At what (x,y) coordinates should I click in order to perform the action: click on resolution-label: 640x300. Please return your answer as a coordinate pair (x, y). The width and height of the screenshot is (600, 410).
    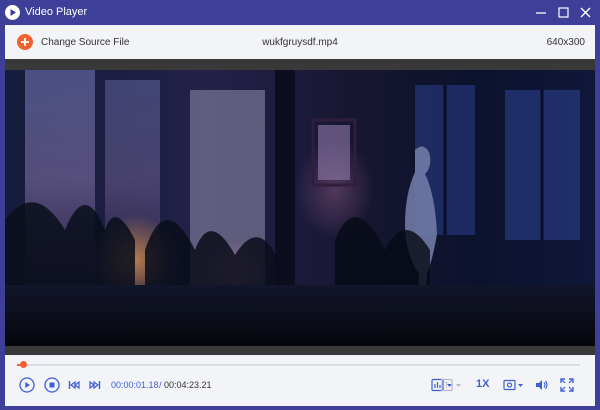
    Looking at the image, I should click on (565, 42).